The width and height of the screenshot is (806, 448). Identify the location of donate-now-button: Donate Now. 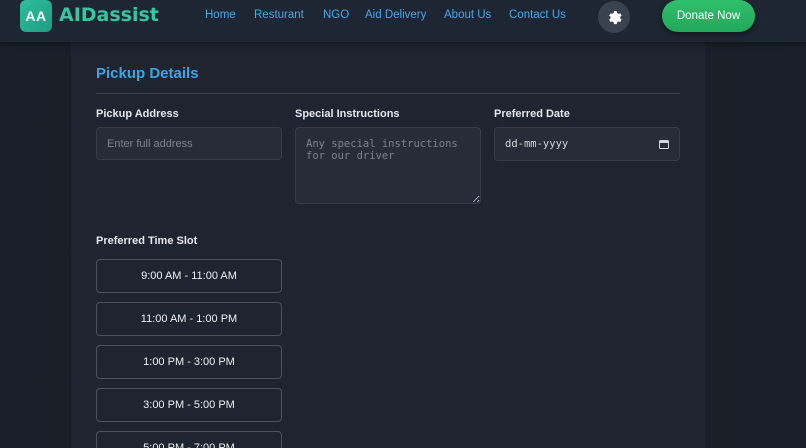
(708, 16).